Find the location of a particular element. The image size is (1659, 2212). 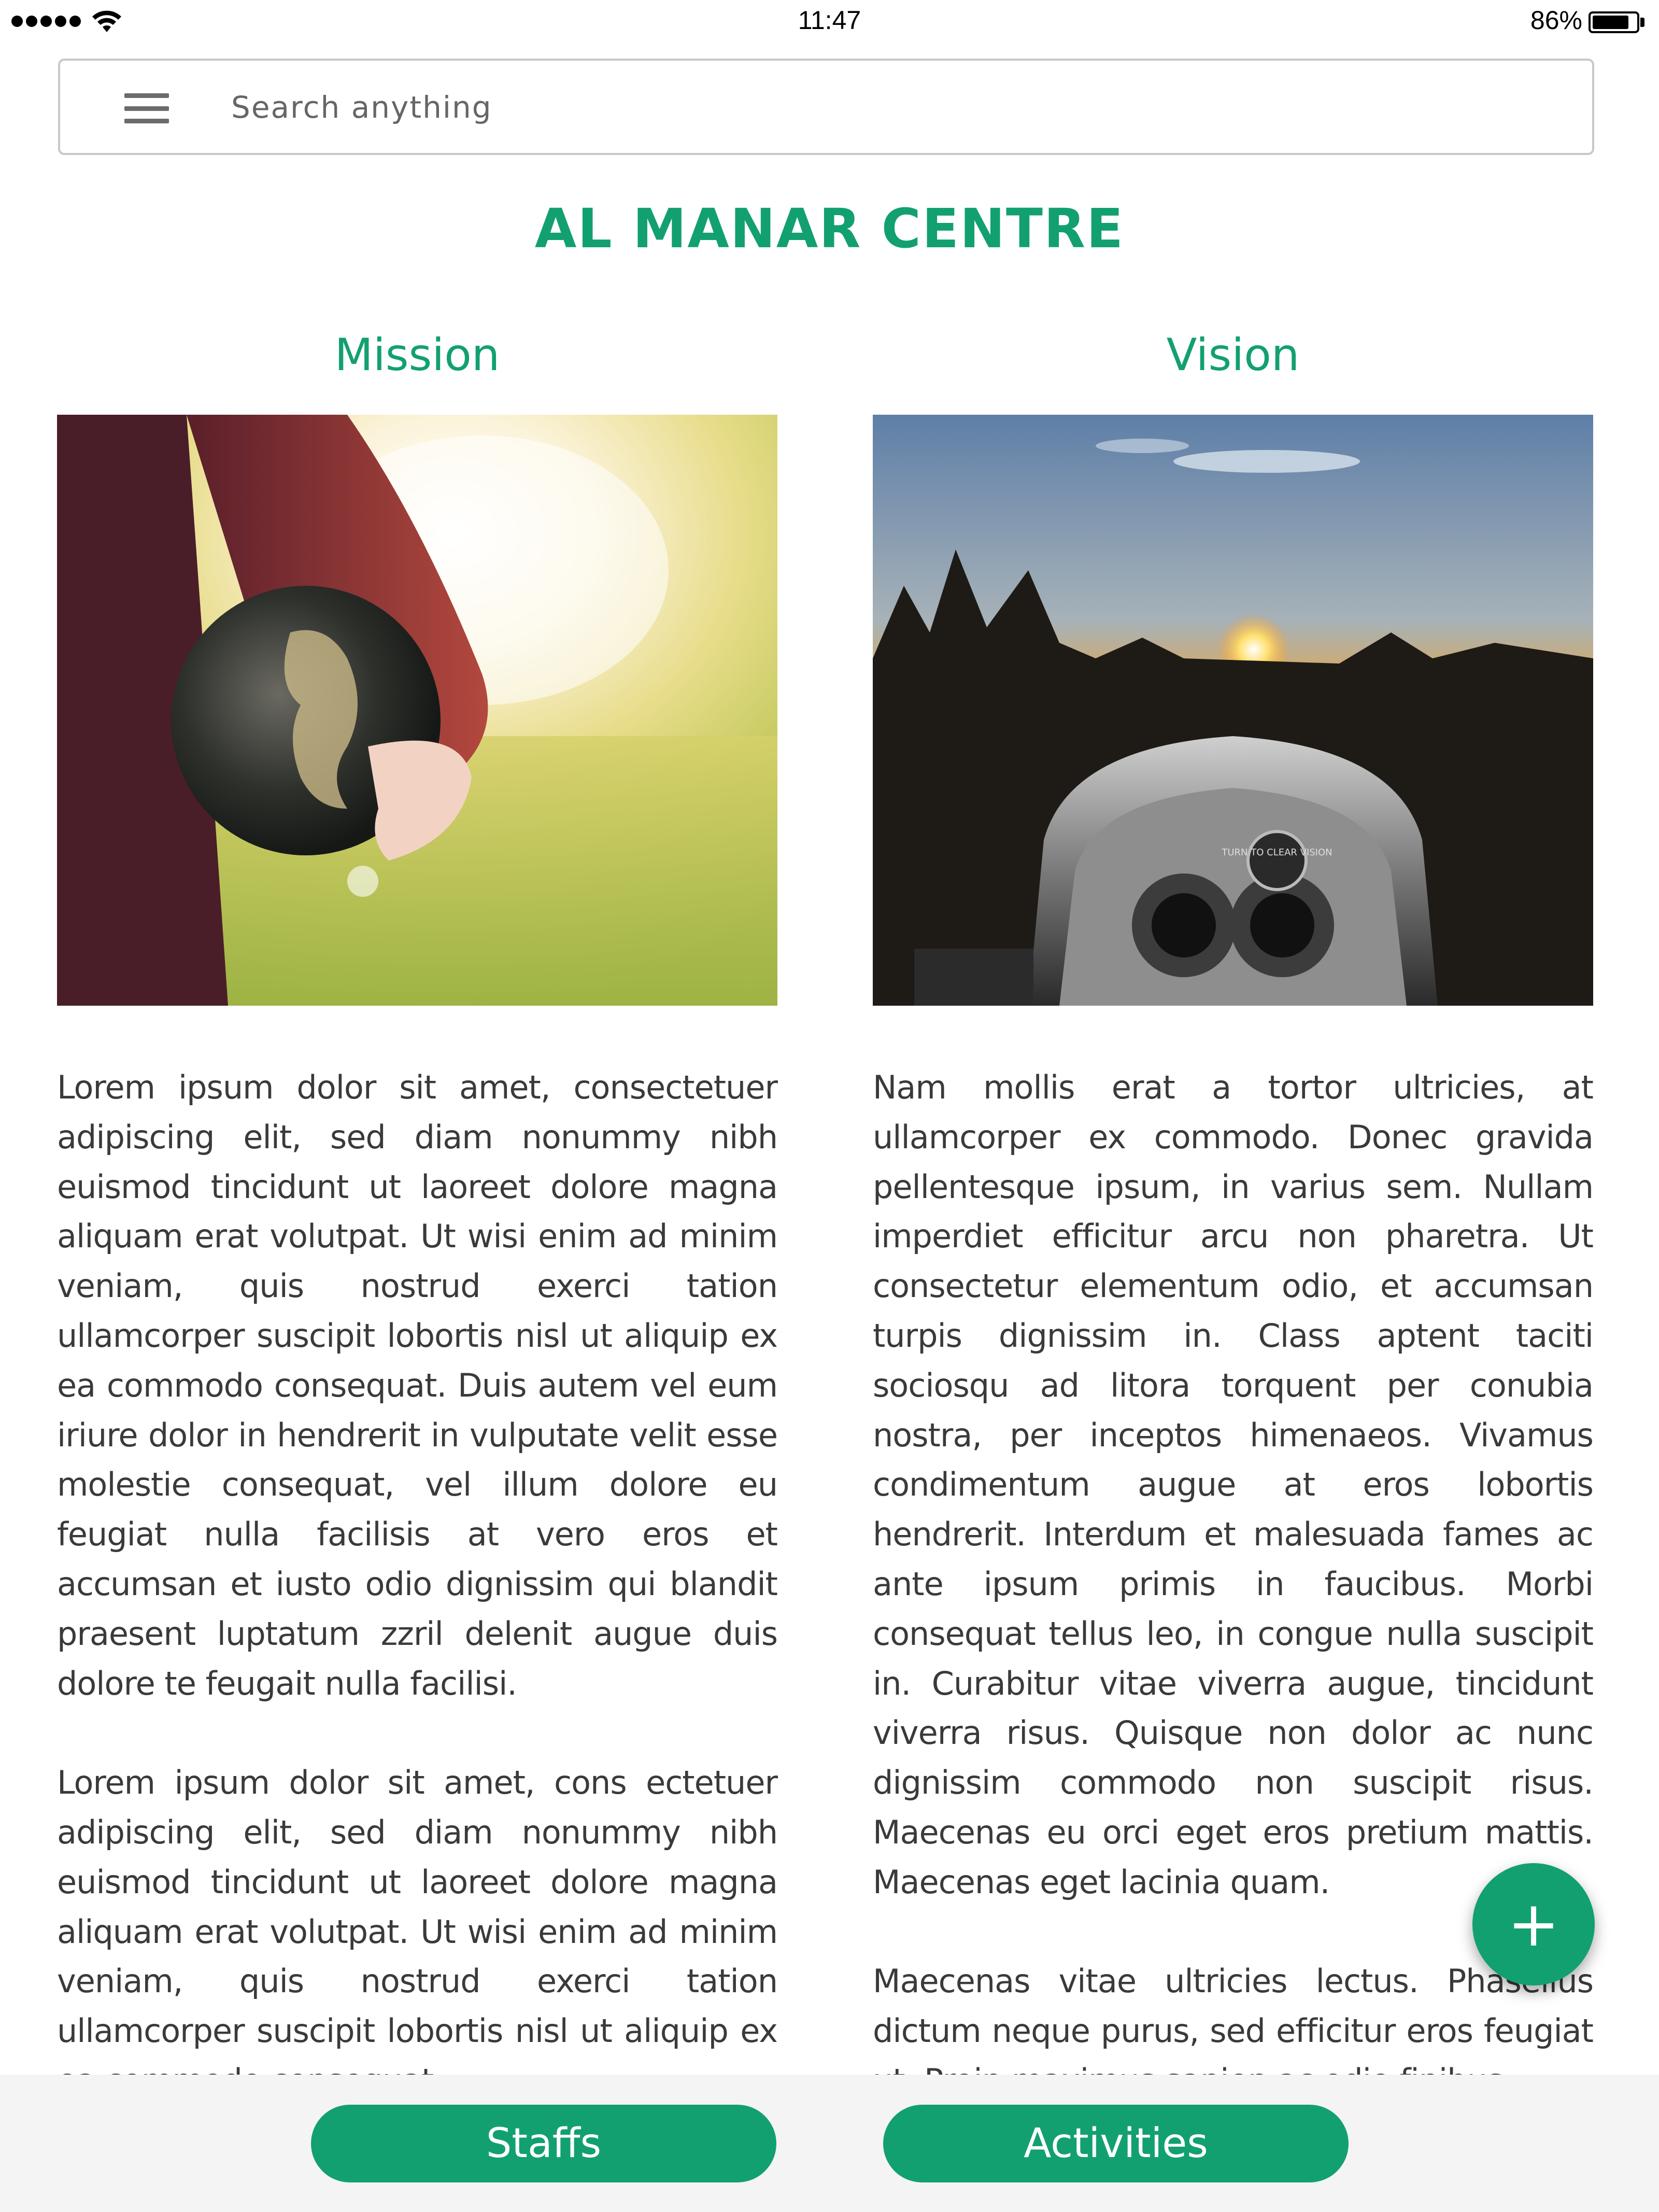

search-bar is located at coordinates (826, 107).